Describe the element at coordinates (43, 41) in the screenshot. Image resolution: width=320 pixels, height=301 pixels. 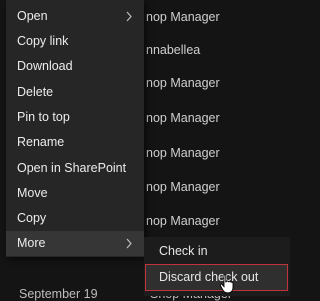
I see `menu-item-label: Copy link` at that location.